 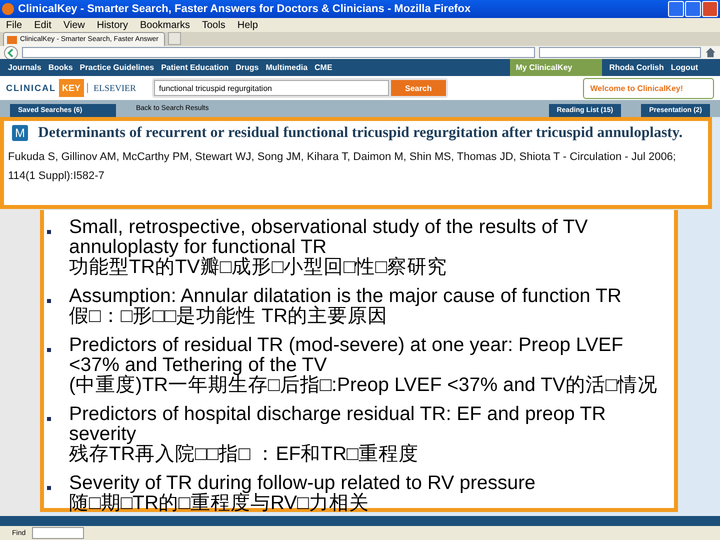 I want to click on bullet-text: Small, retrospective, observational study of the results of TV annuloplasty for functional TR, so click(x=329, y=237).